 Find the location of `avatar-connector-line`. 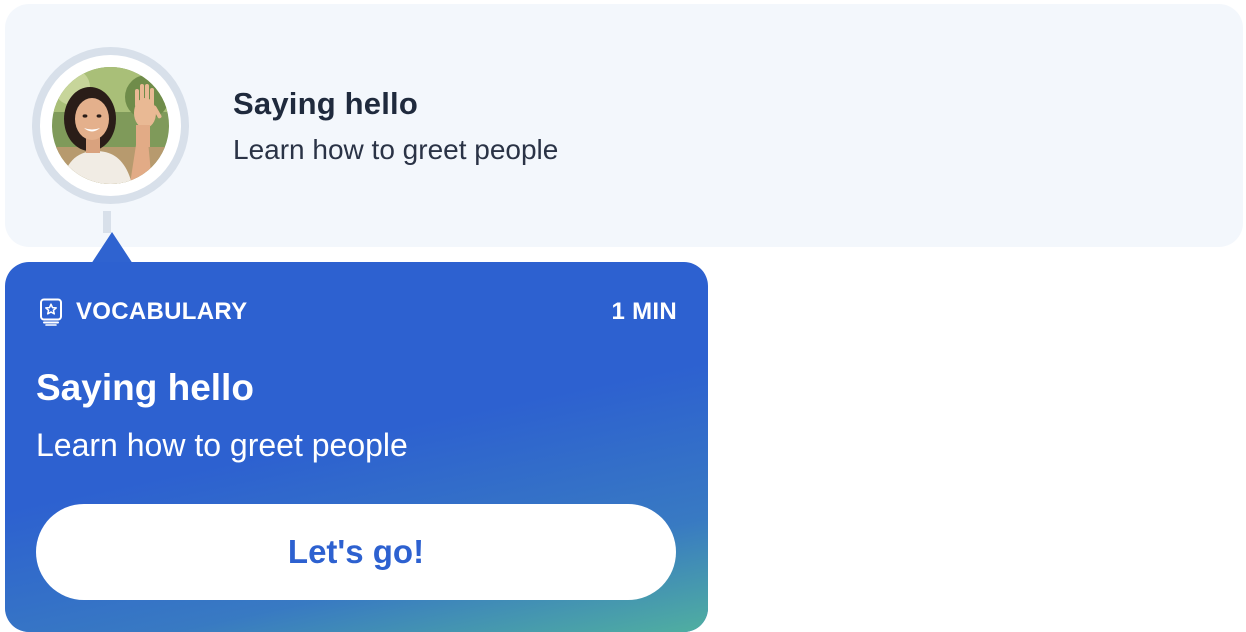

avatar-connector-line is located at coordinates (107, 222).